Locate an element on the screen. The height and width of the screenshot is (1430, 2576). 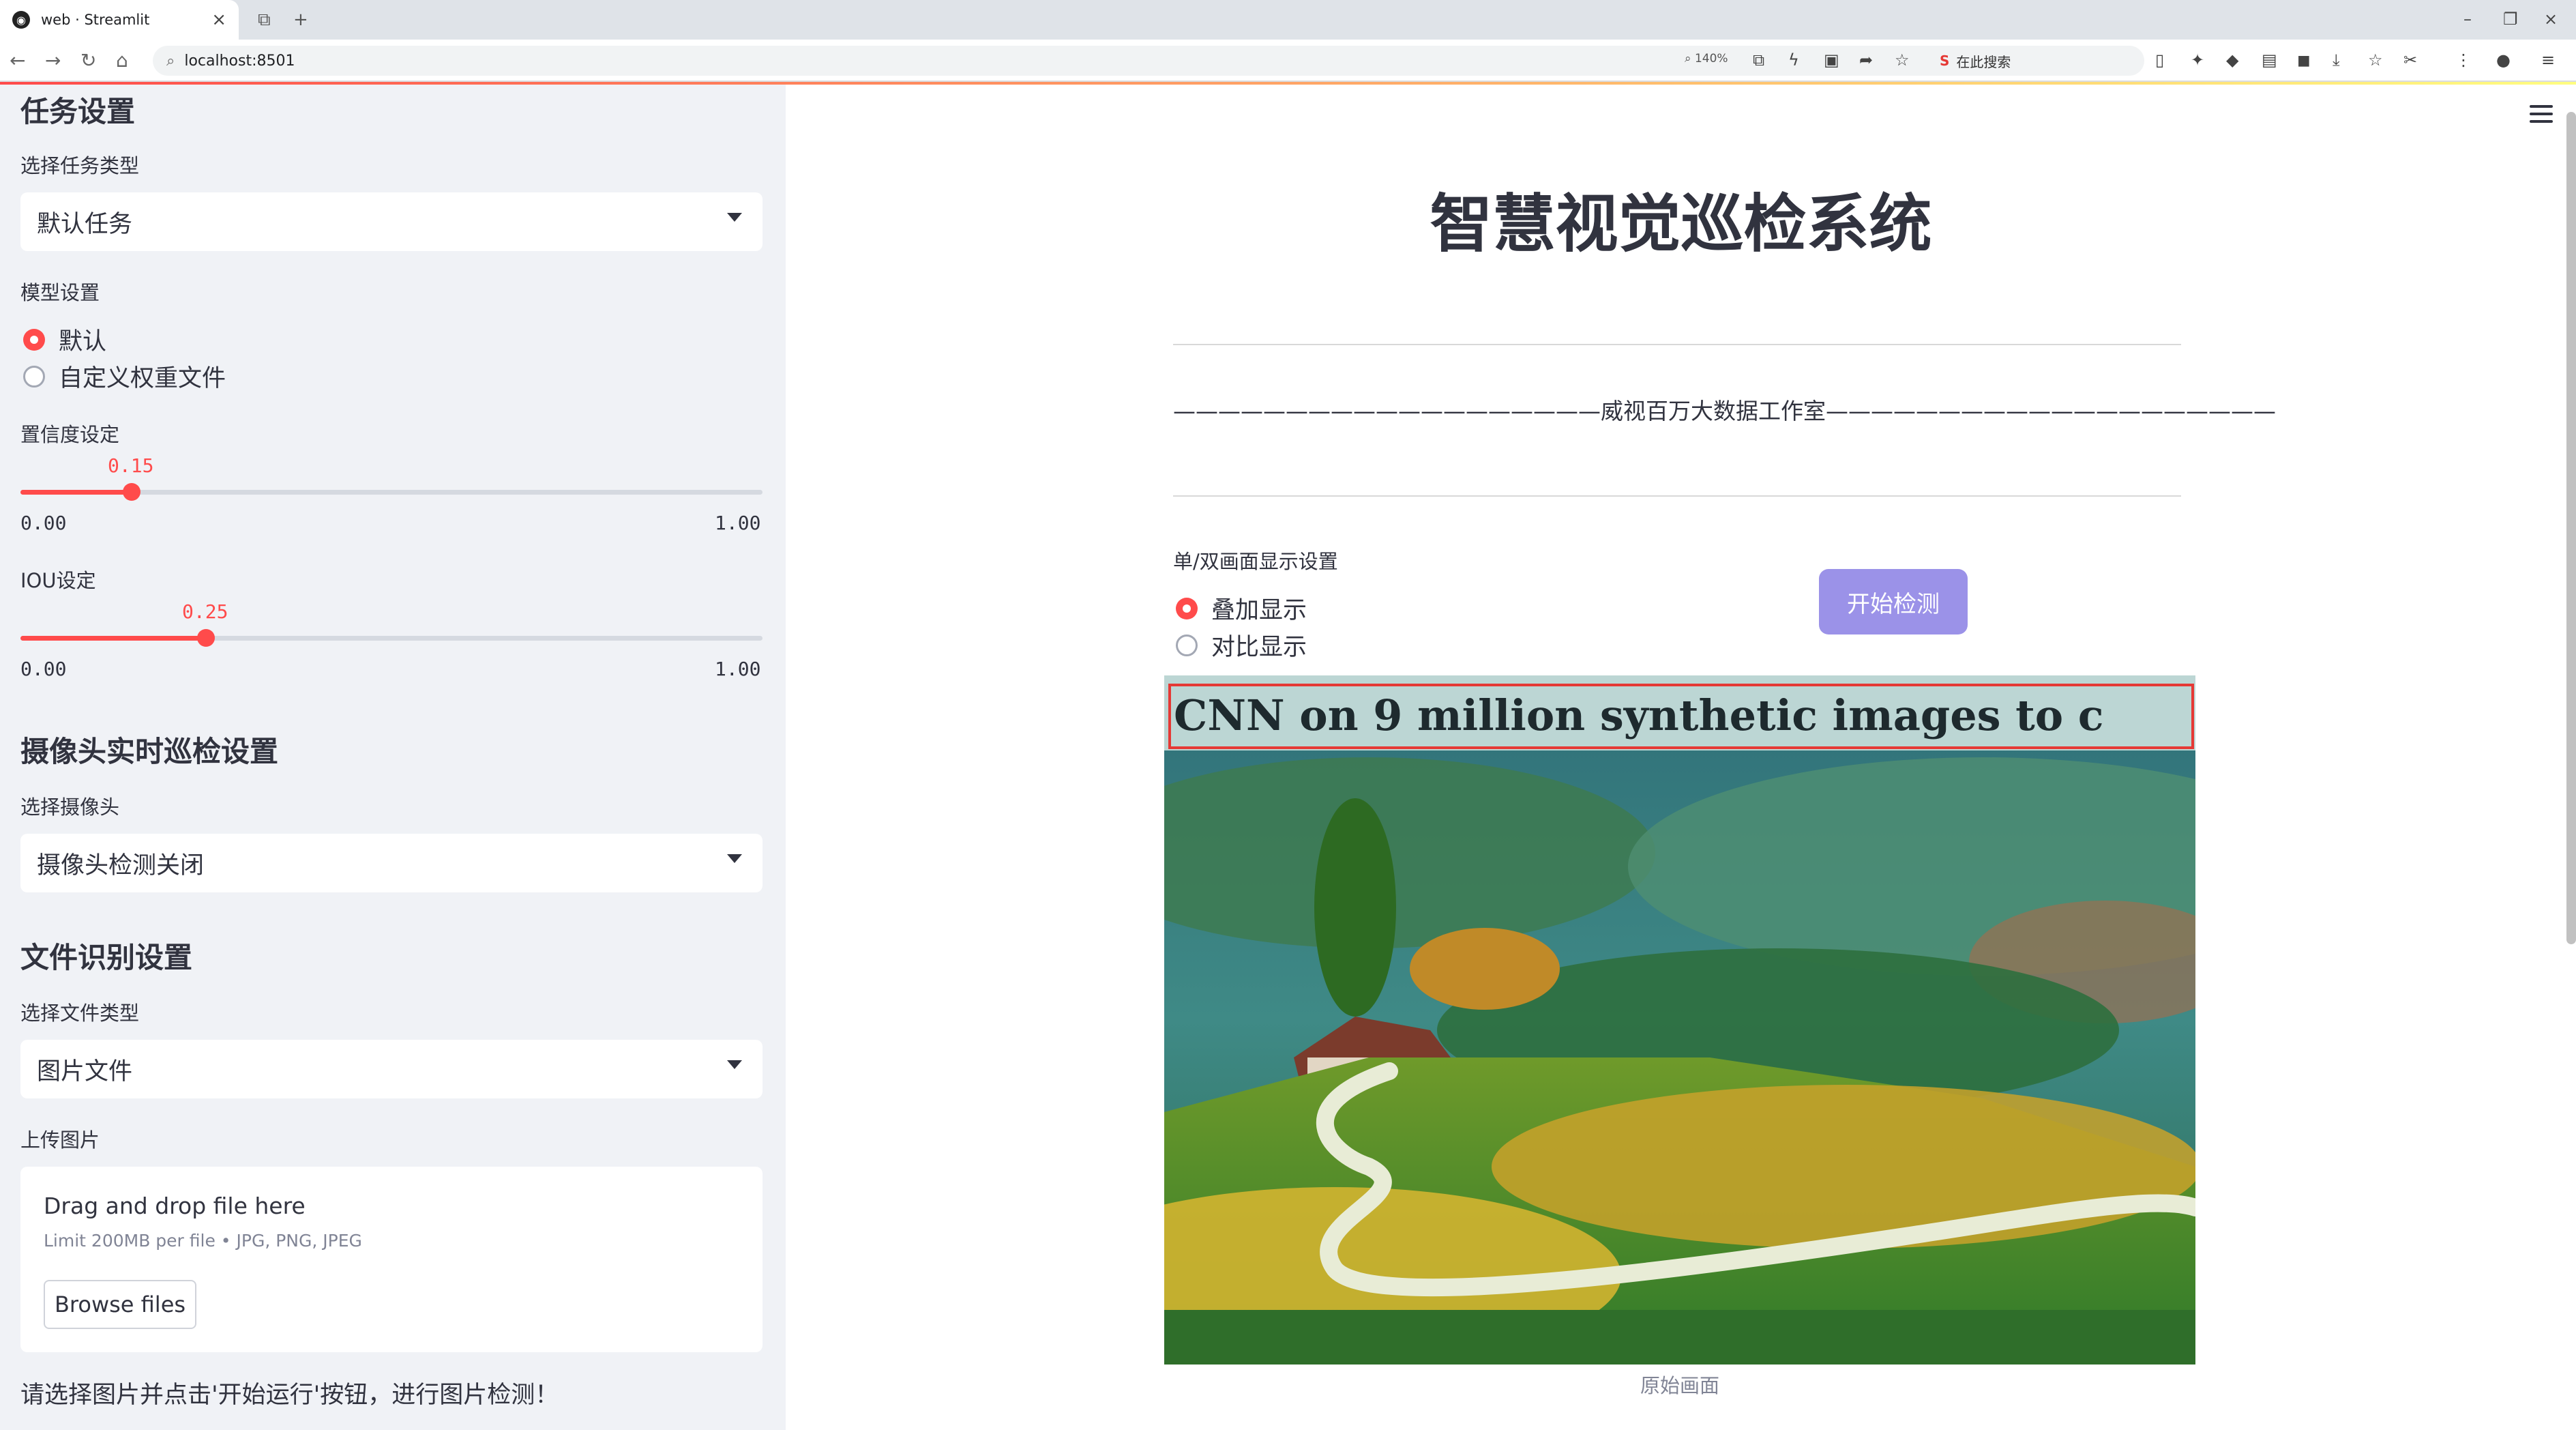
extension-icon: ▤ is located at coordinates (2269, 60).